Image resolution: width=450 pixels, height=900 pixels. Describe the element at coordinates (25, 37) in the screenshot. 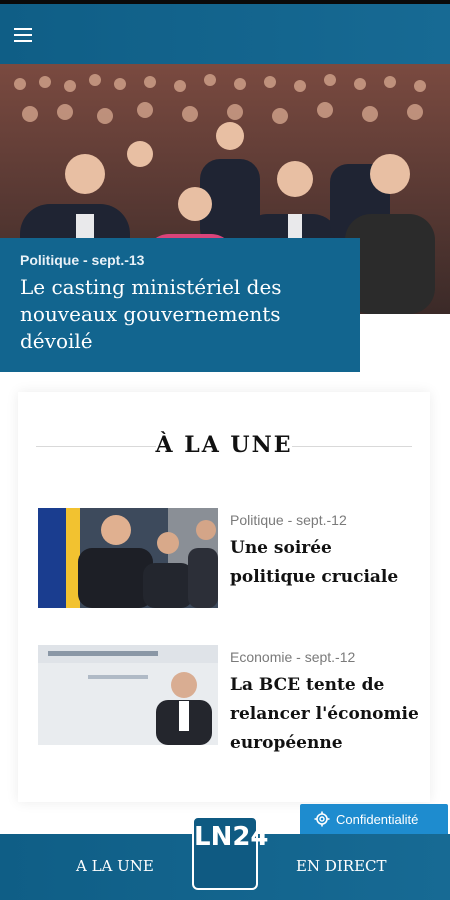

I see `hamburger-menu-icon` at that location.